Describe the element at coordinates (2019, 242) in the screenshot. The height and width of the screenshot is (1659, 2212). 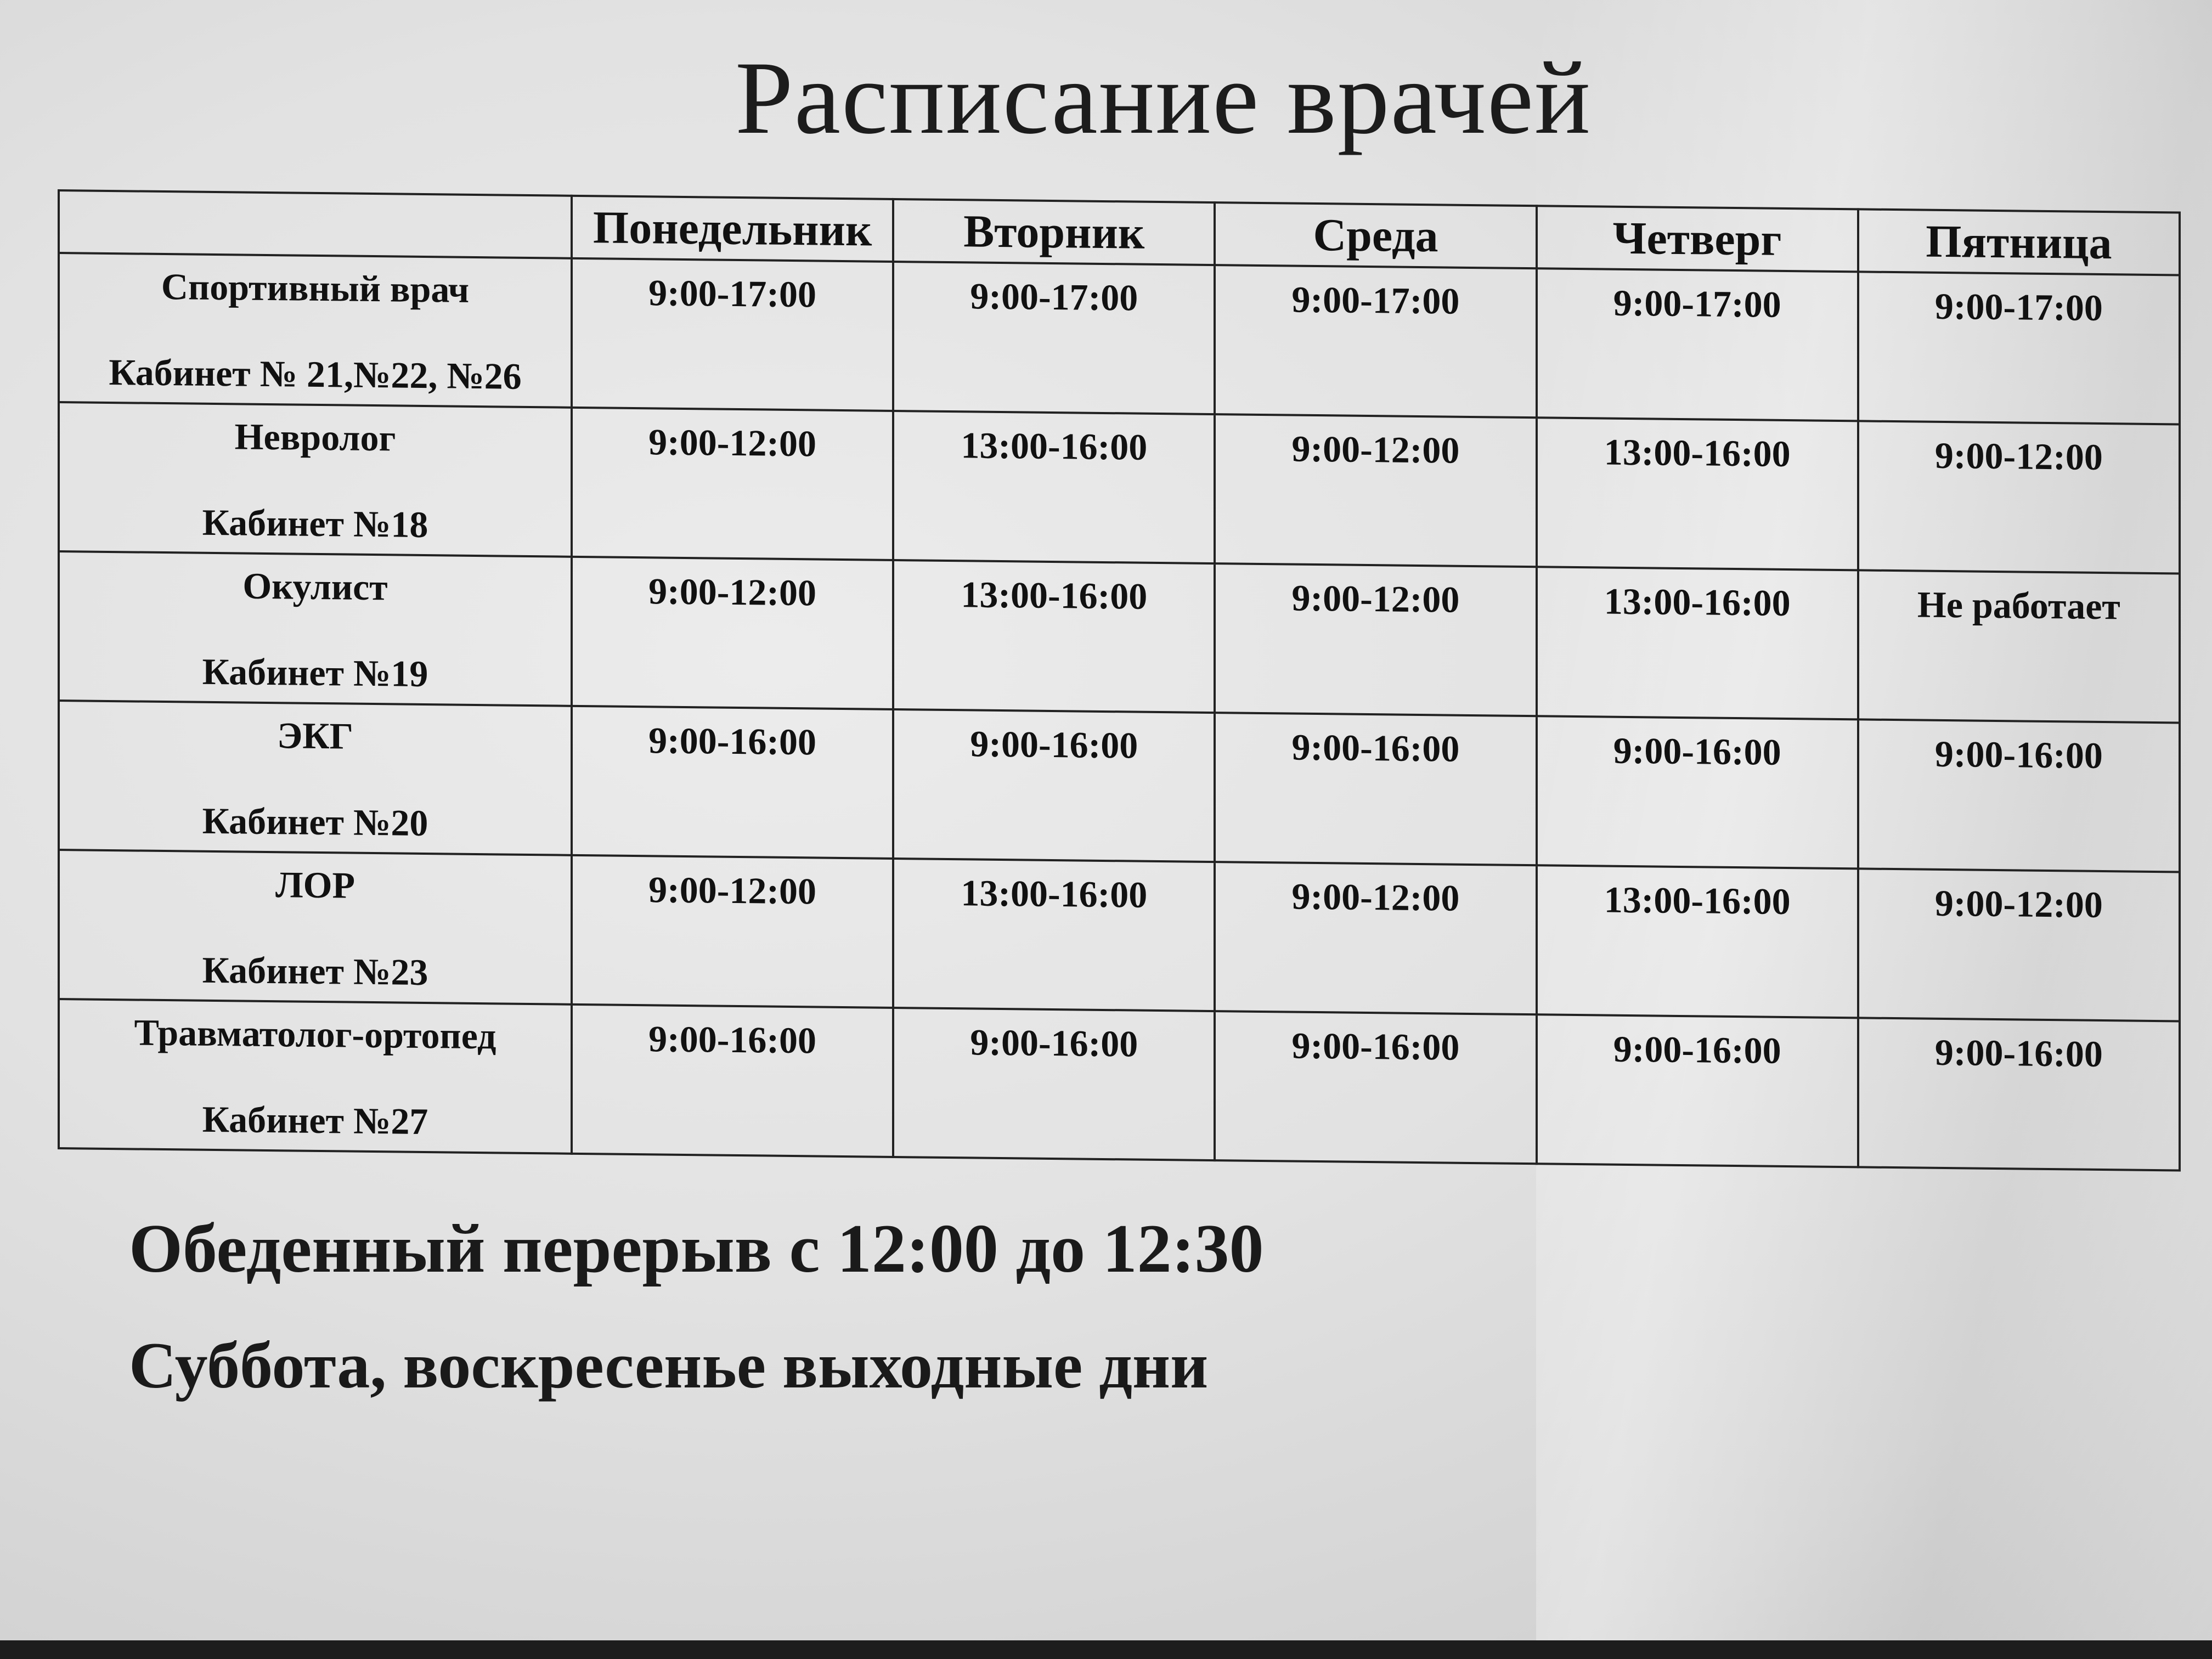
I see `header-day: Пятница` at that location.